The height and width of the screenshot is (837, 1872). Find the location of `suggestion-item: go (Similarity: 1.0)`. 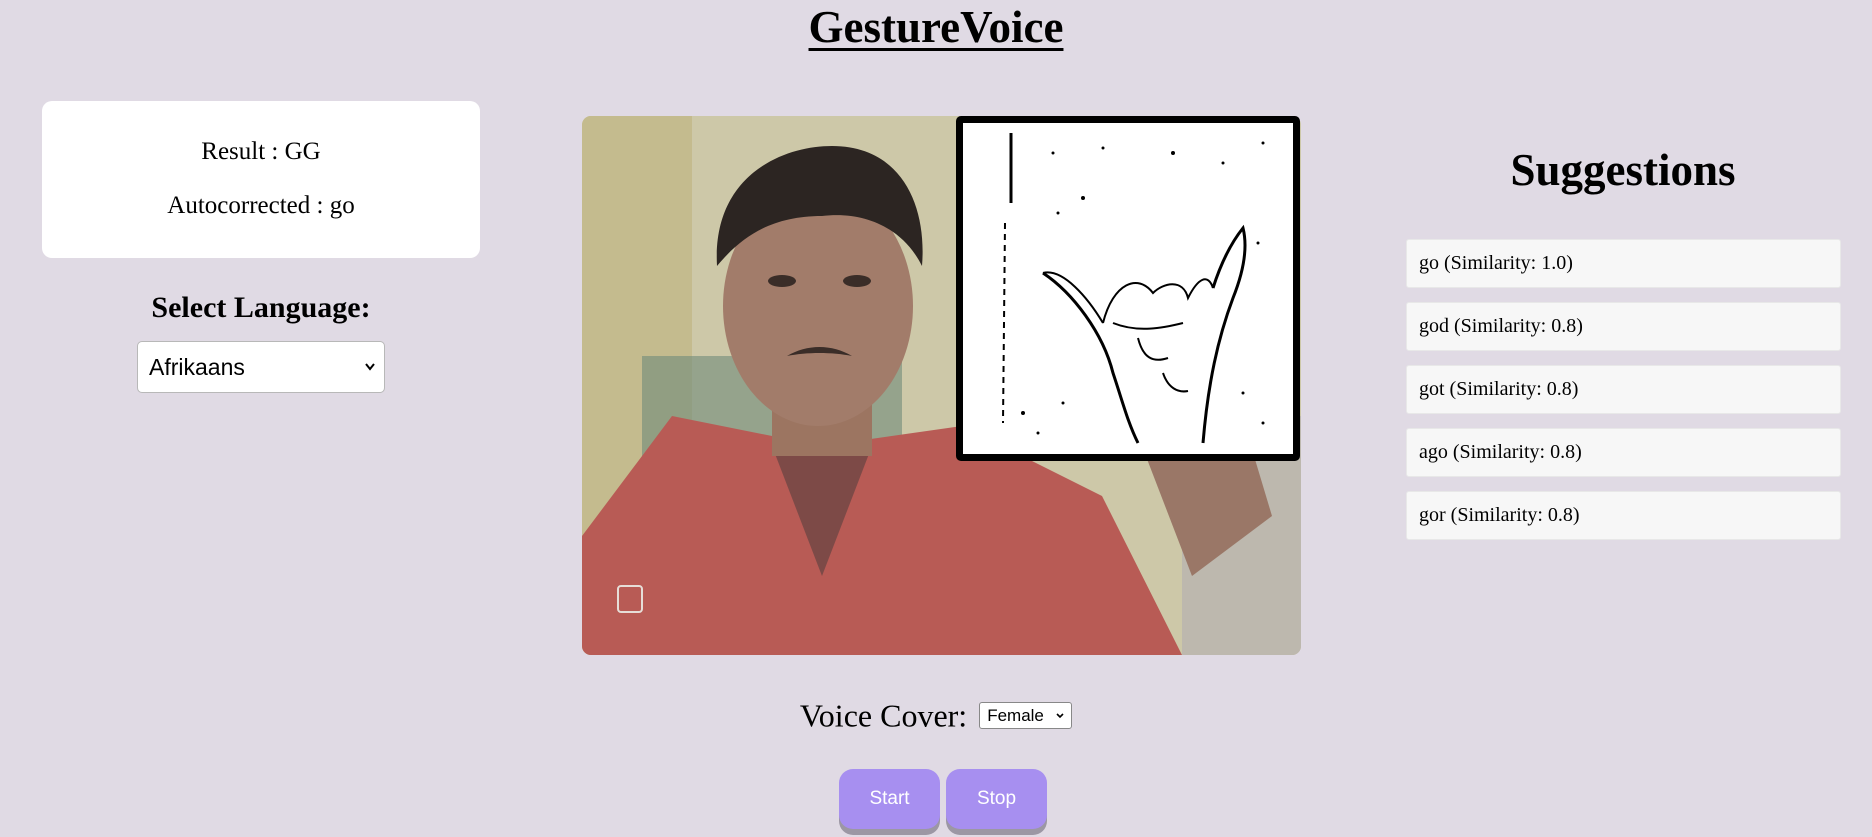

suggestion-item: go (Similarity: 1.0) is located at coordinates (1623, 263).